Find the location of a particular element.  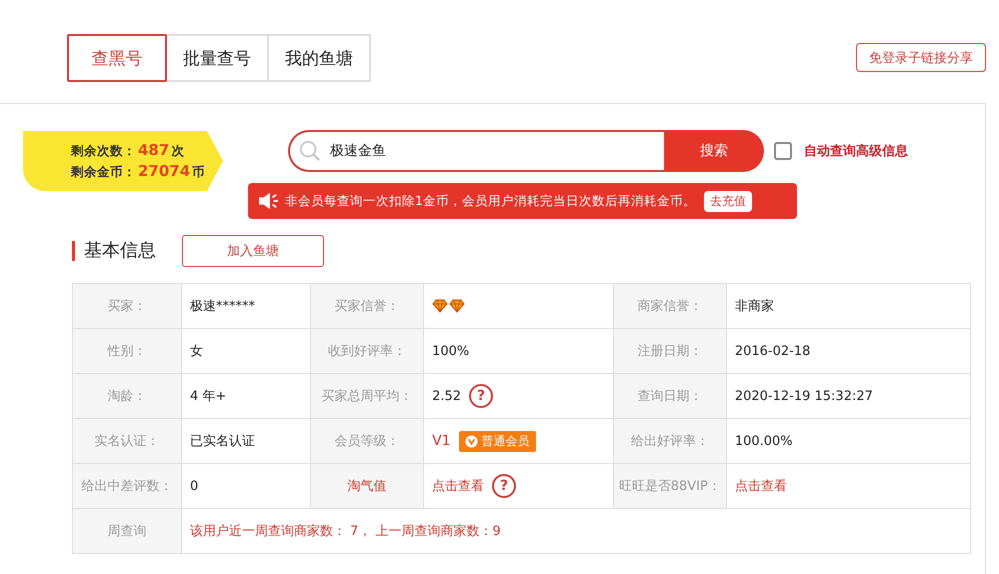

diamonds-icon is located at coordinates (449, 306).